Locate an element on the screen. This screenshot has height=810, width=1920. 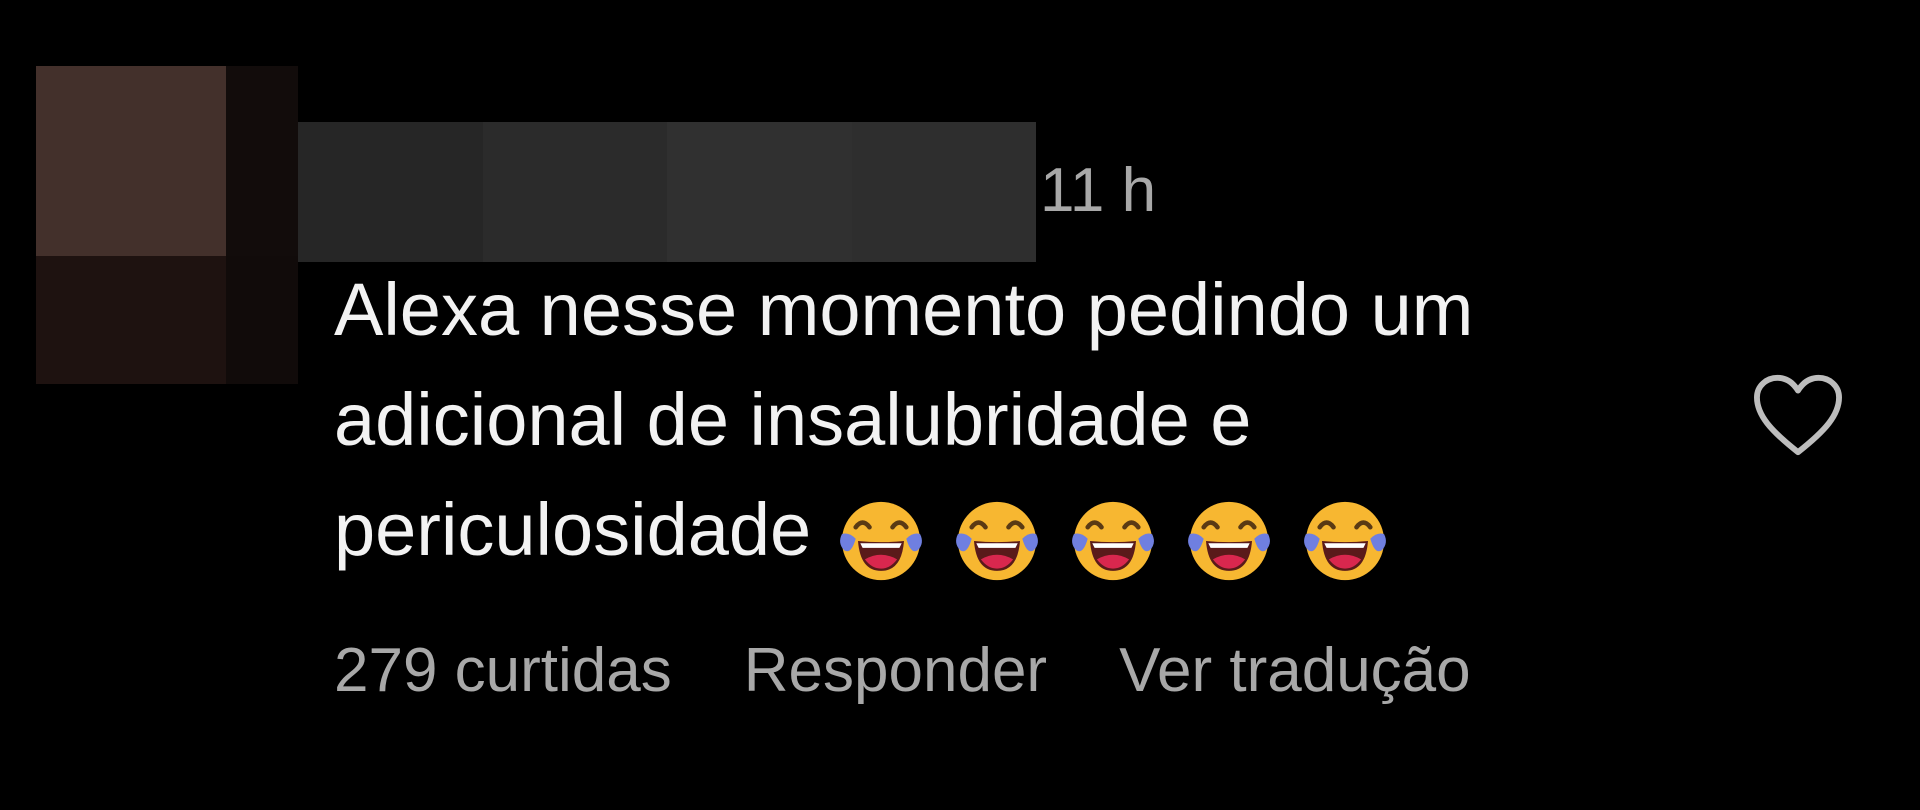
emoji-row is located at coordinates (1125, 535).